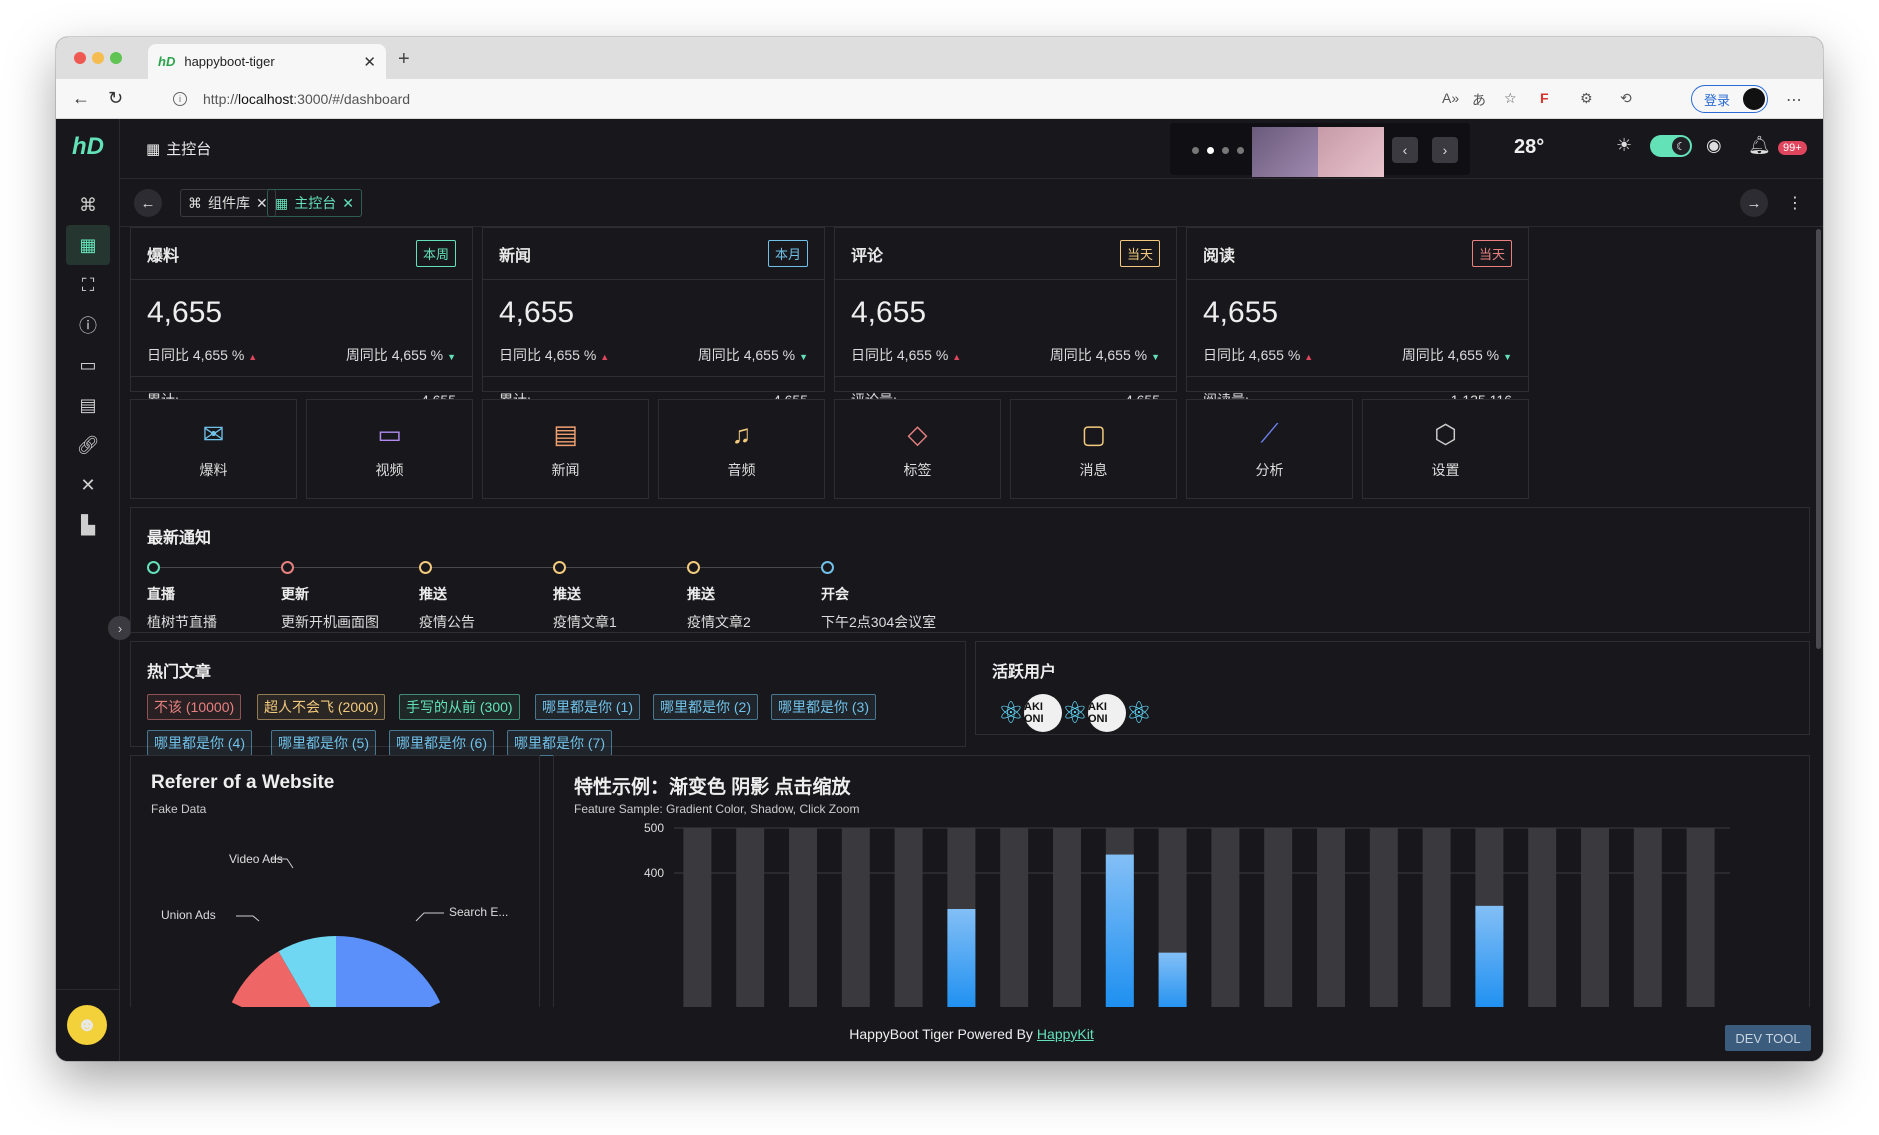 This screenshot has height=1135, width=1879. What do you see at coordinates (1544, 98) in the screenshot?
I see `extension-icon: F` at bounding box center [1544, 98].